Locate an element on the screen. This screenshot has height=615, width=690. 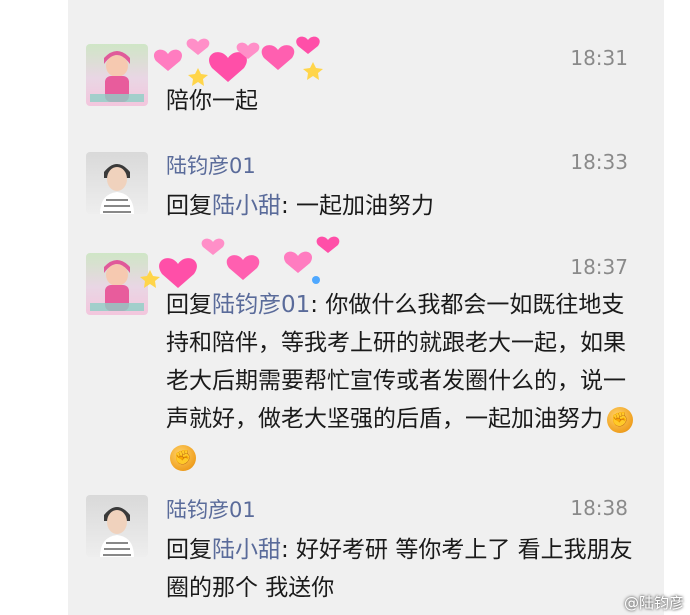
timestamp: 18:33 is located at coordinates (599, 162).